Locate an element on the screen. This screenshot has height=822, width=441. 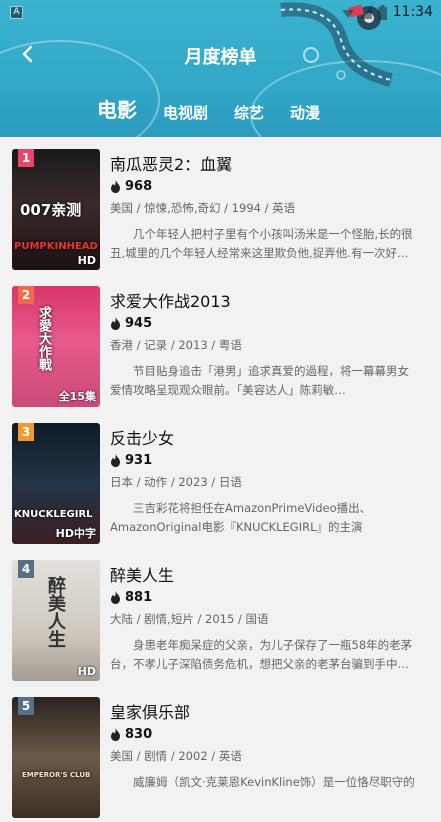
tab-movie: 电影 is located at coordinates (117, 108).